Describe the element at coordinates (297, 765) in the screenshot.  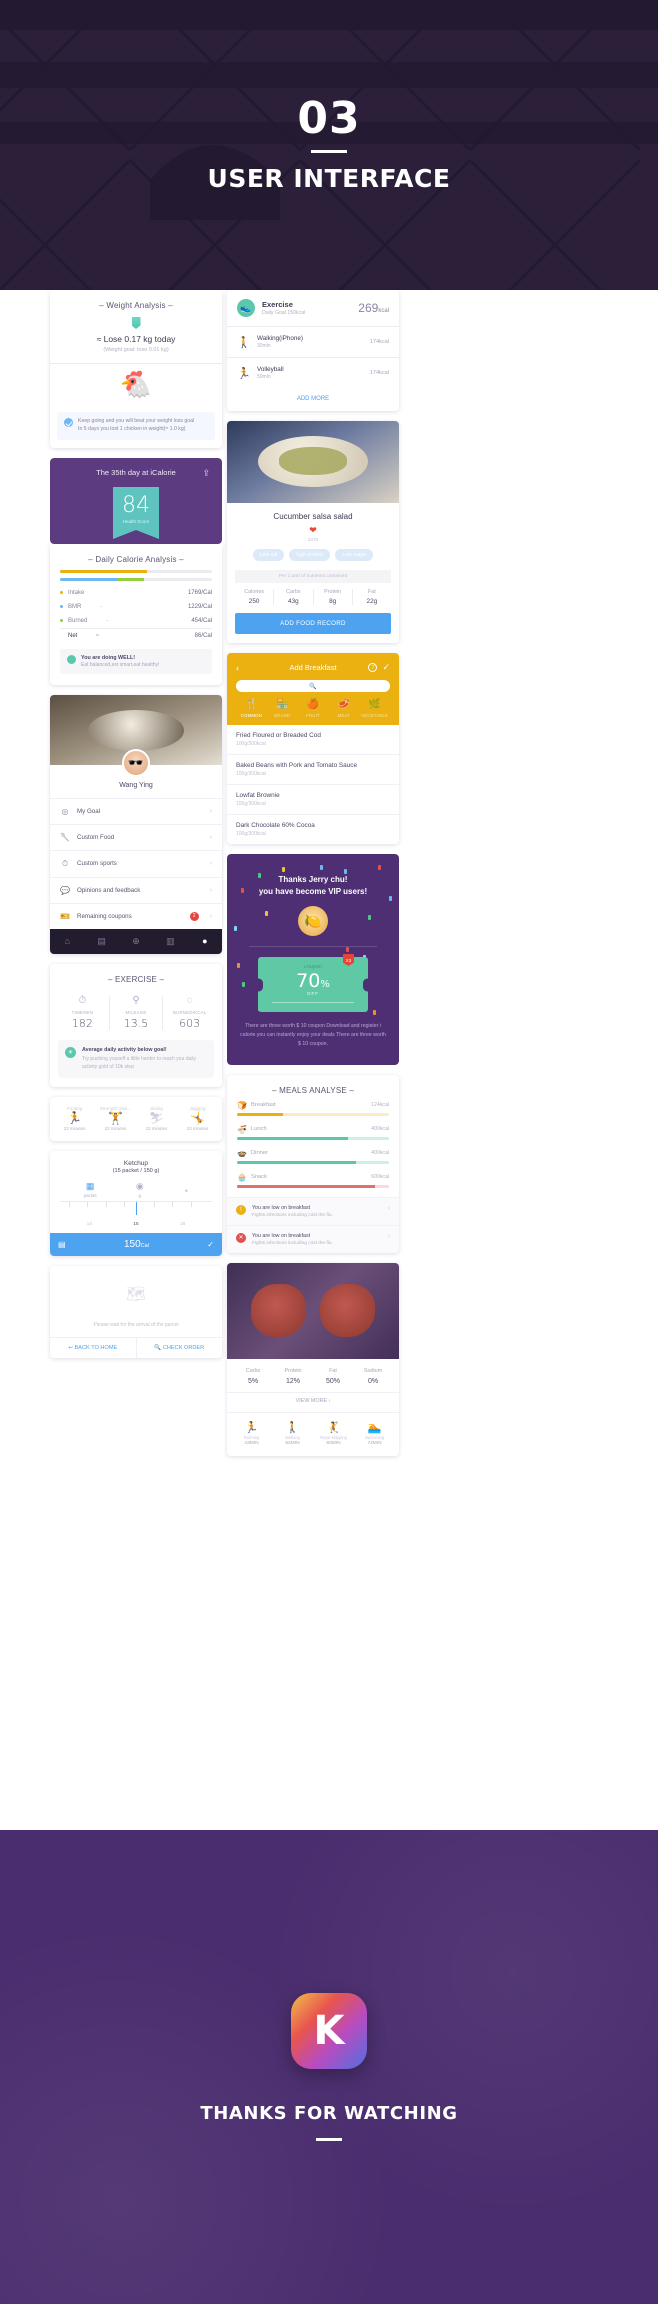
I see `food-item-name: Baked Beans with Pork and Tomato Sauce` at that location.